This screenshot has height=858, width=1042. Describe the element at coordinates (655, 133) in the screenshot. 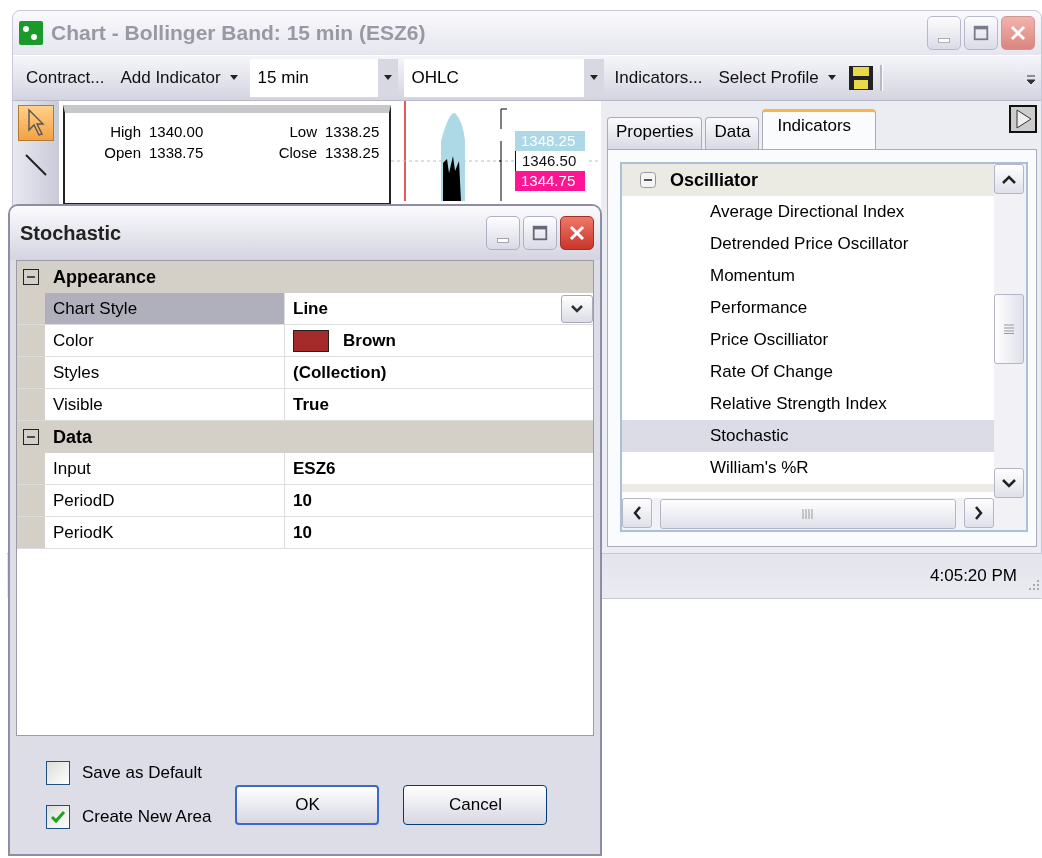

I see `panel-tab: Properties` at that location.